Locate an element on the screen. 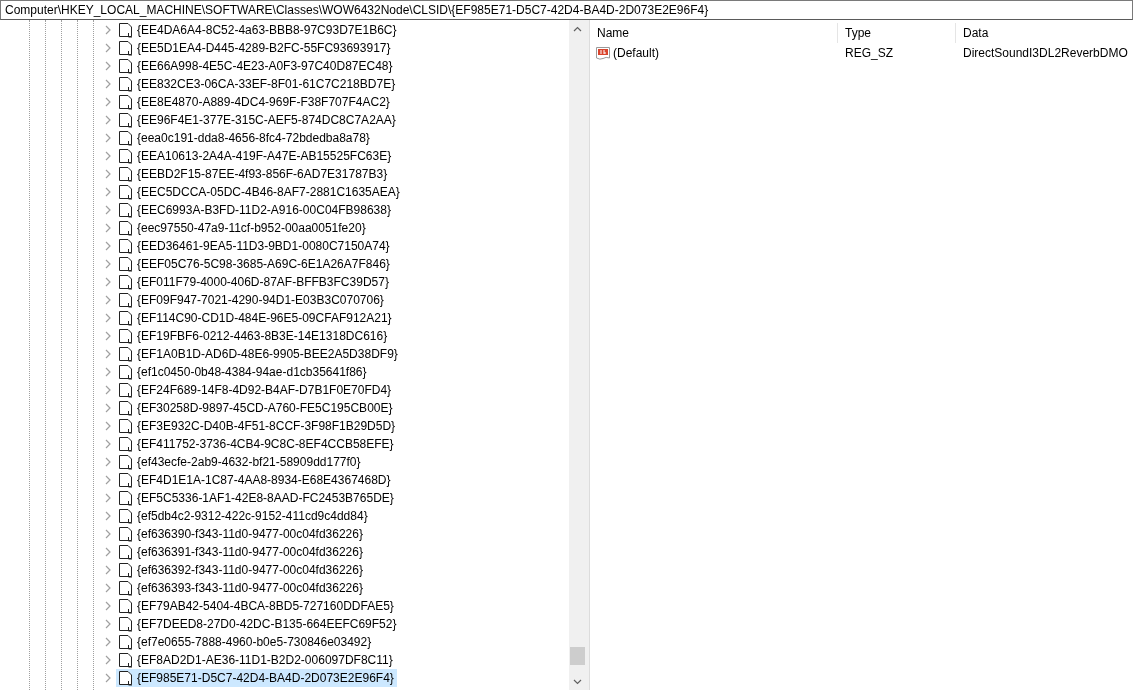  tree-item: {EE8E4870-A889-4DC4-969F-F38F707F4AC2} is located at coordinates (254, 102).